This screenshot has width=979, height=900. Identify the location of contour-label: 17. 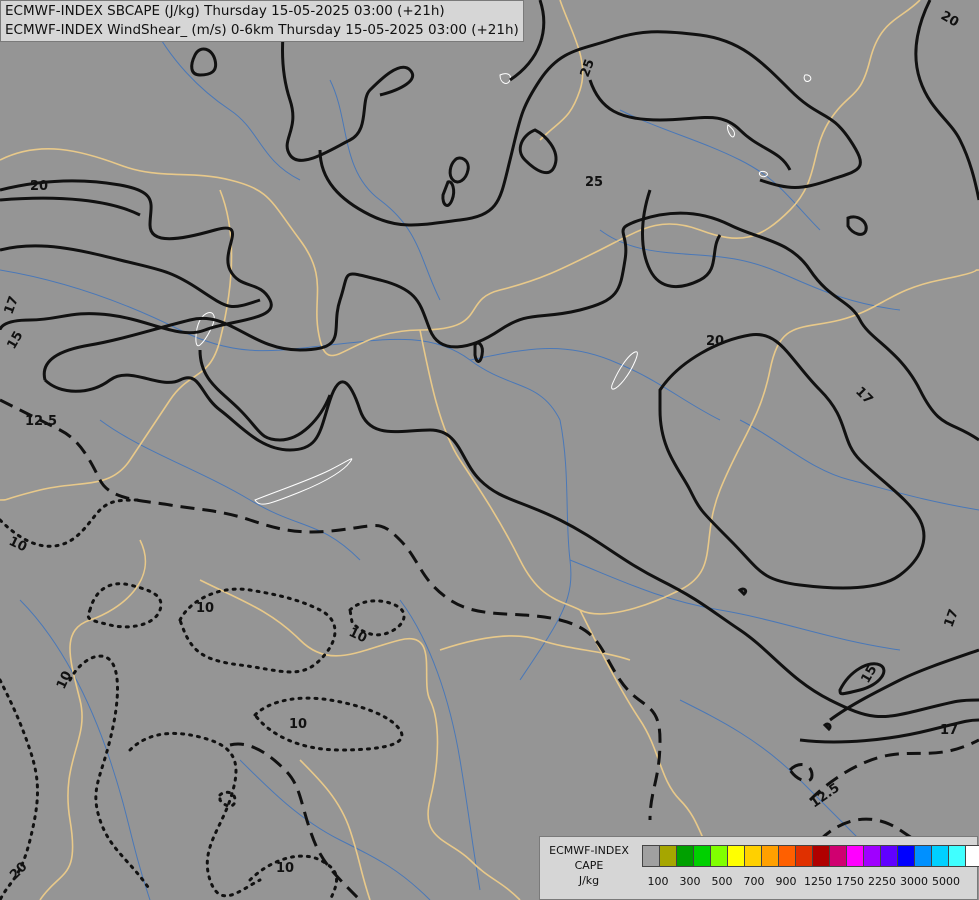
(949, 730).